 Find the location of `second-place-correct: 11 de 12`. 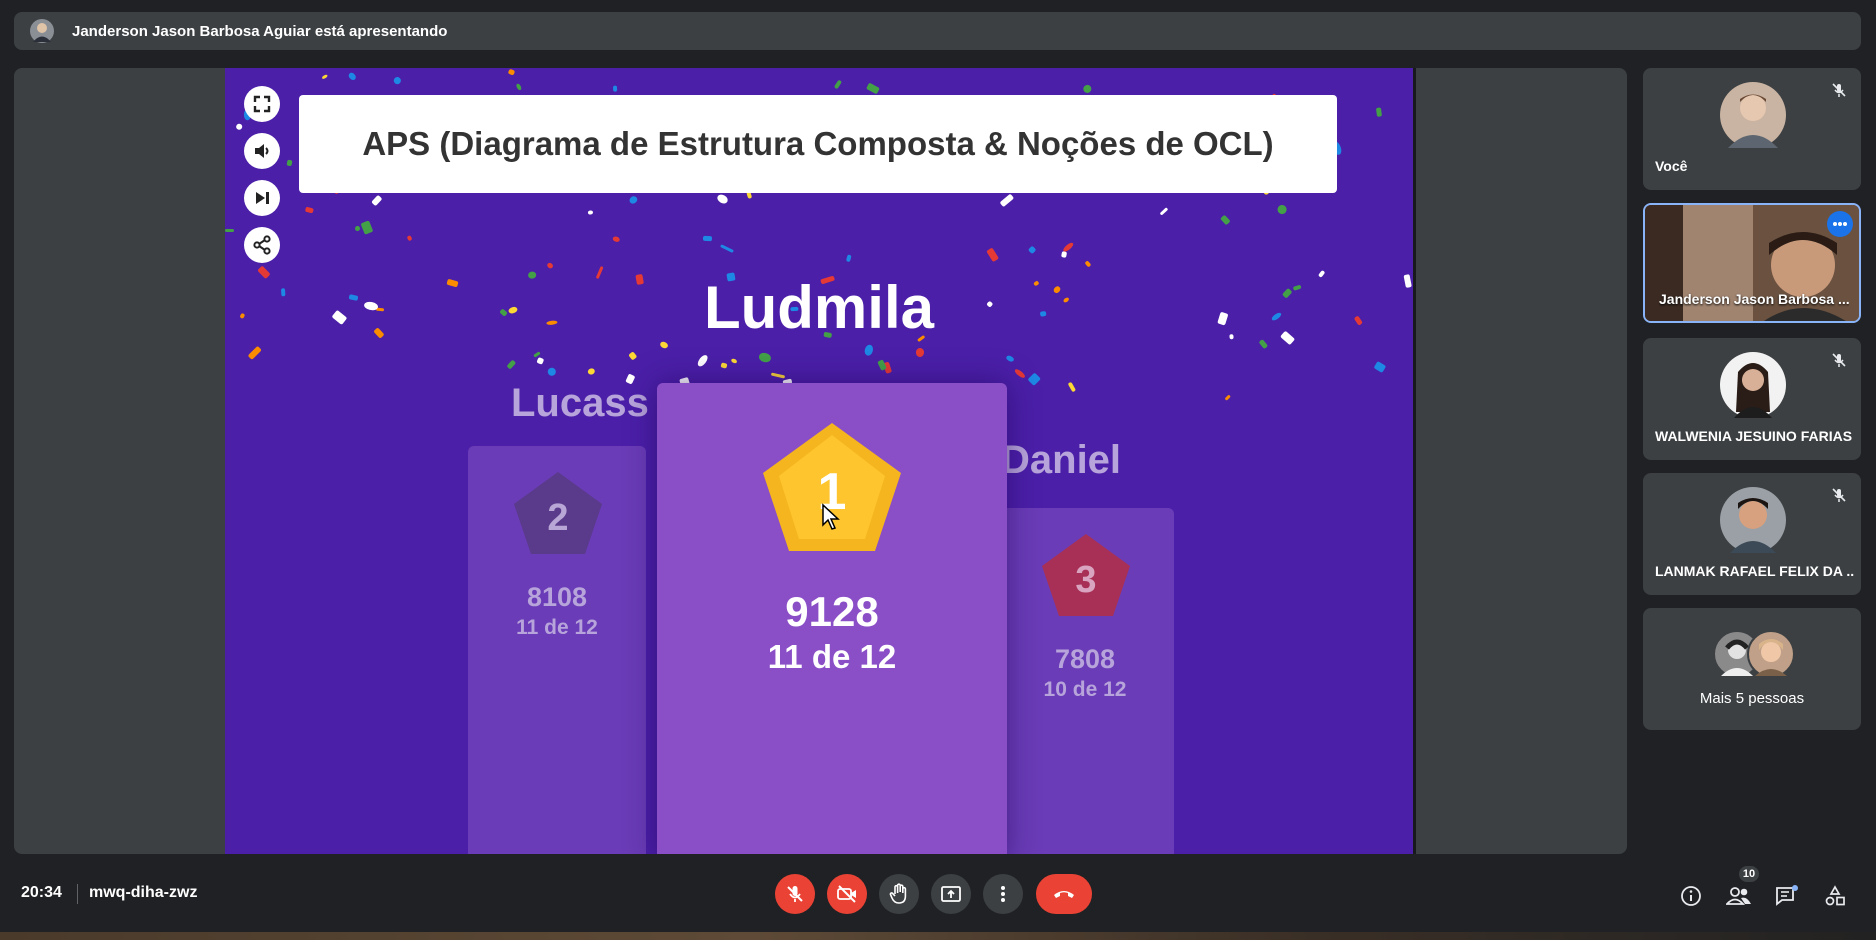

second-place-correct: 11 de 12 is located at coordinates (557, 627).